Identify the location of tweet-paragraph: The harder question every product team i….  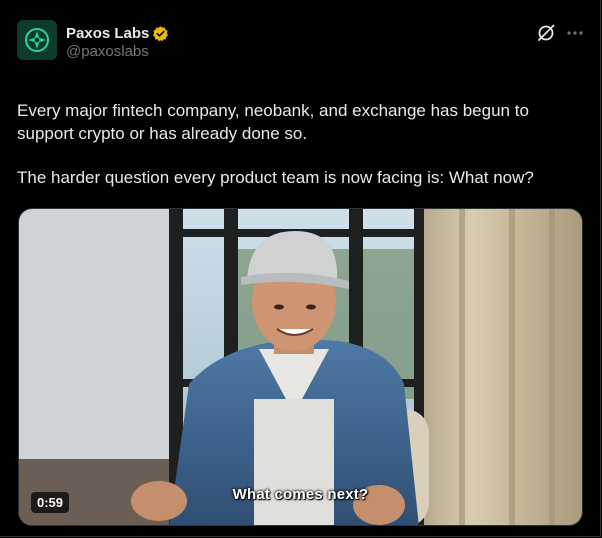
(275, 177).